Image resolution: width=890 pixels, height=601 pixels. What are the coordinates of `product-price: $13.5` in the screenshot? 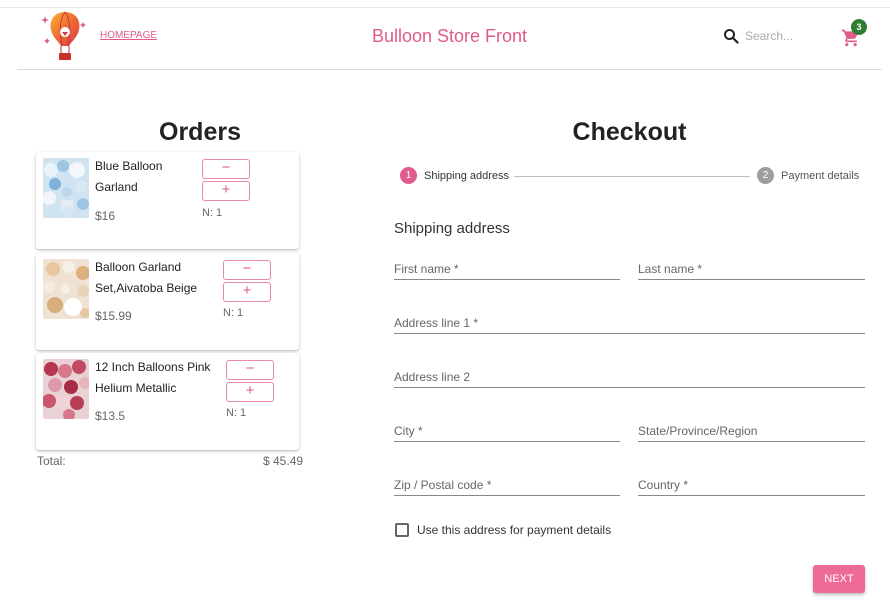 It's located at (110, 416).